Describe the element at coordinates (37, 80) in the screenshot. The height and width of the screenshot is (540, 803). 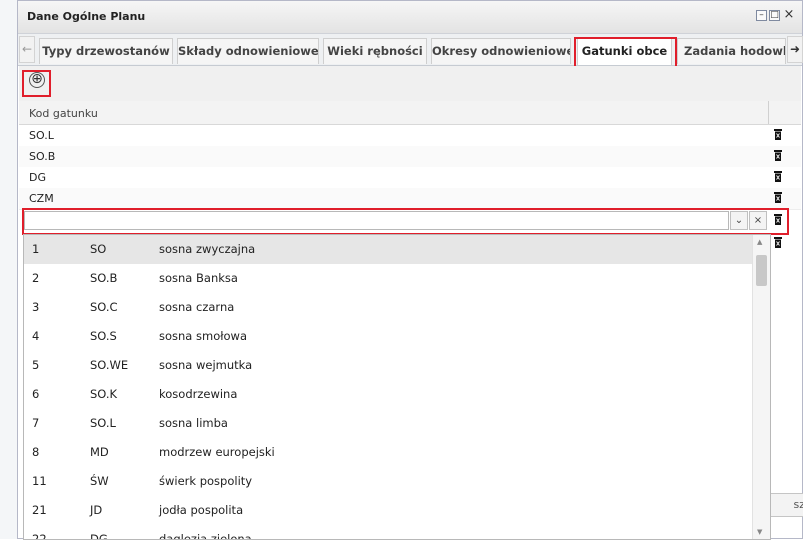
I see `add-icon: ⊕` at that location.